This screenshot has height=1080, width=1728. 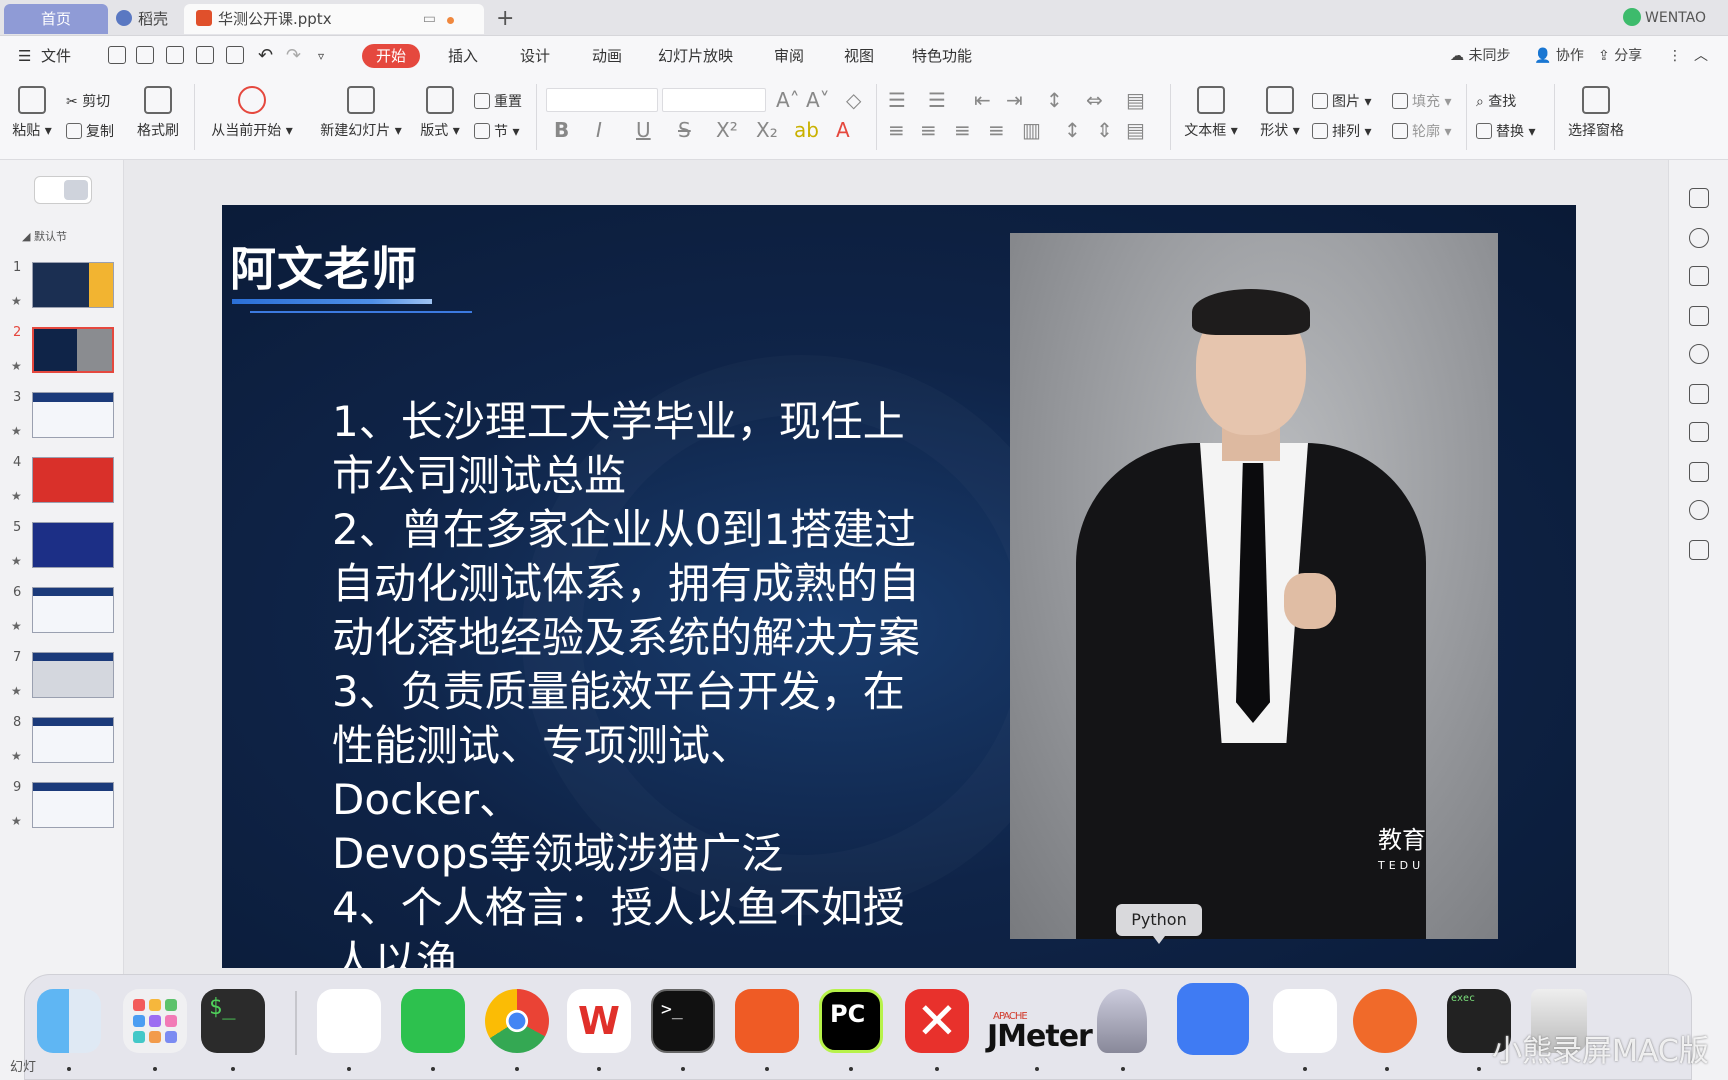 I want to click on slide-thumbnail: 8 ★, so click(x=62, y=745).